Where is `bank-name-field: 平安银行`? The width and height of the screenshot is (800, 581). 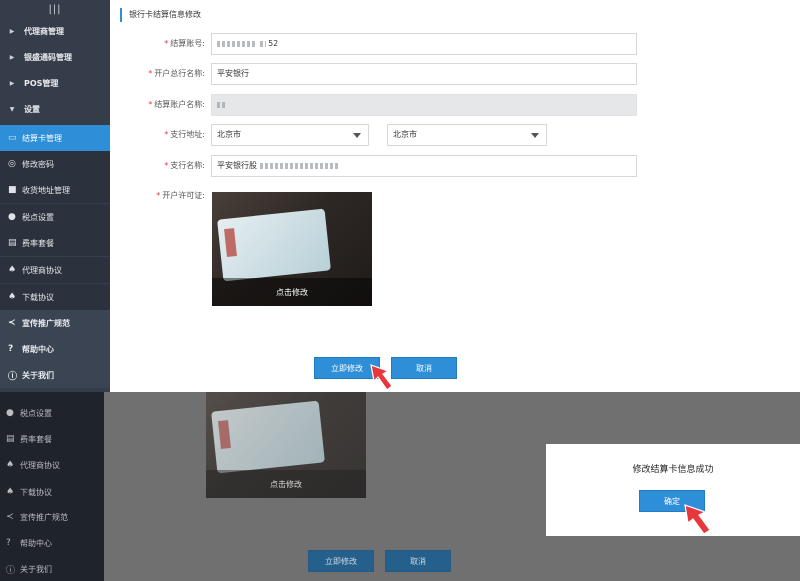 bank-name-field: 平安银行 is located at coordinates (424, 74).